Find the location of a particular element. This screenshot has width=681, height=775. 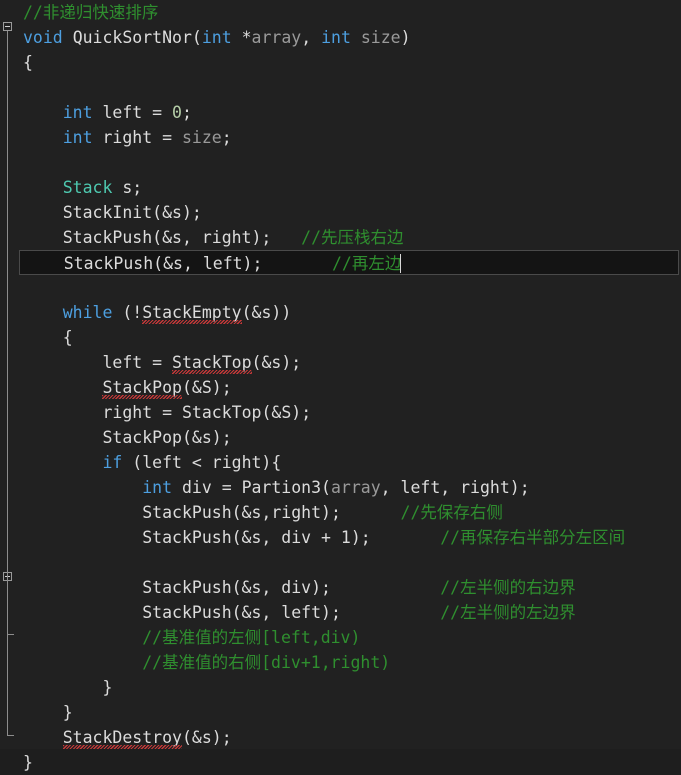

code-token: 0 is located at coordinates (177, 112).